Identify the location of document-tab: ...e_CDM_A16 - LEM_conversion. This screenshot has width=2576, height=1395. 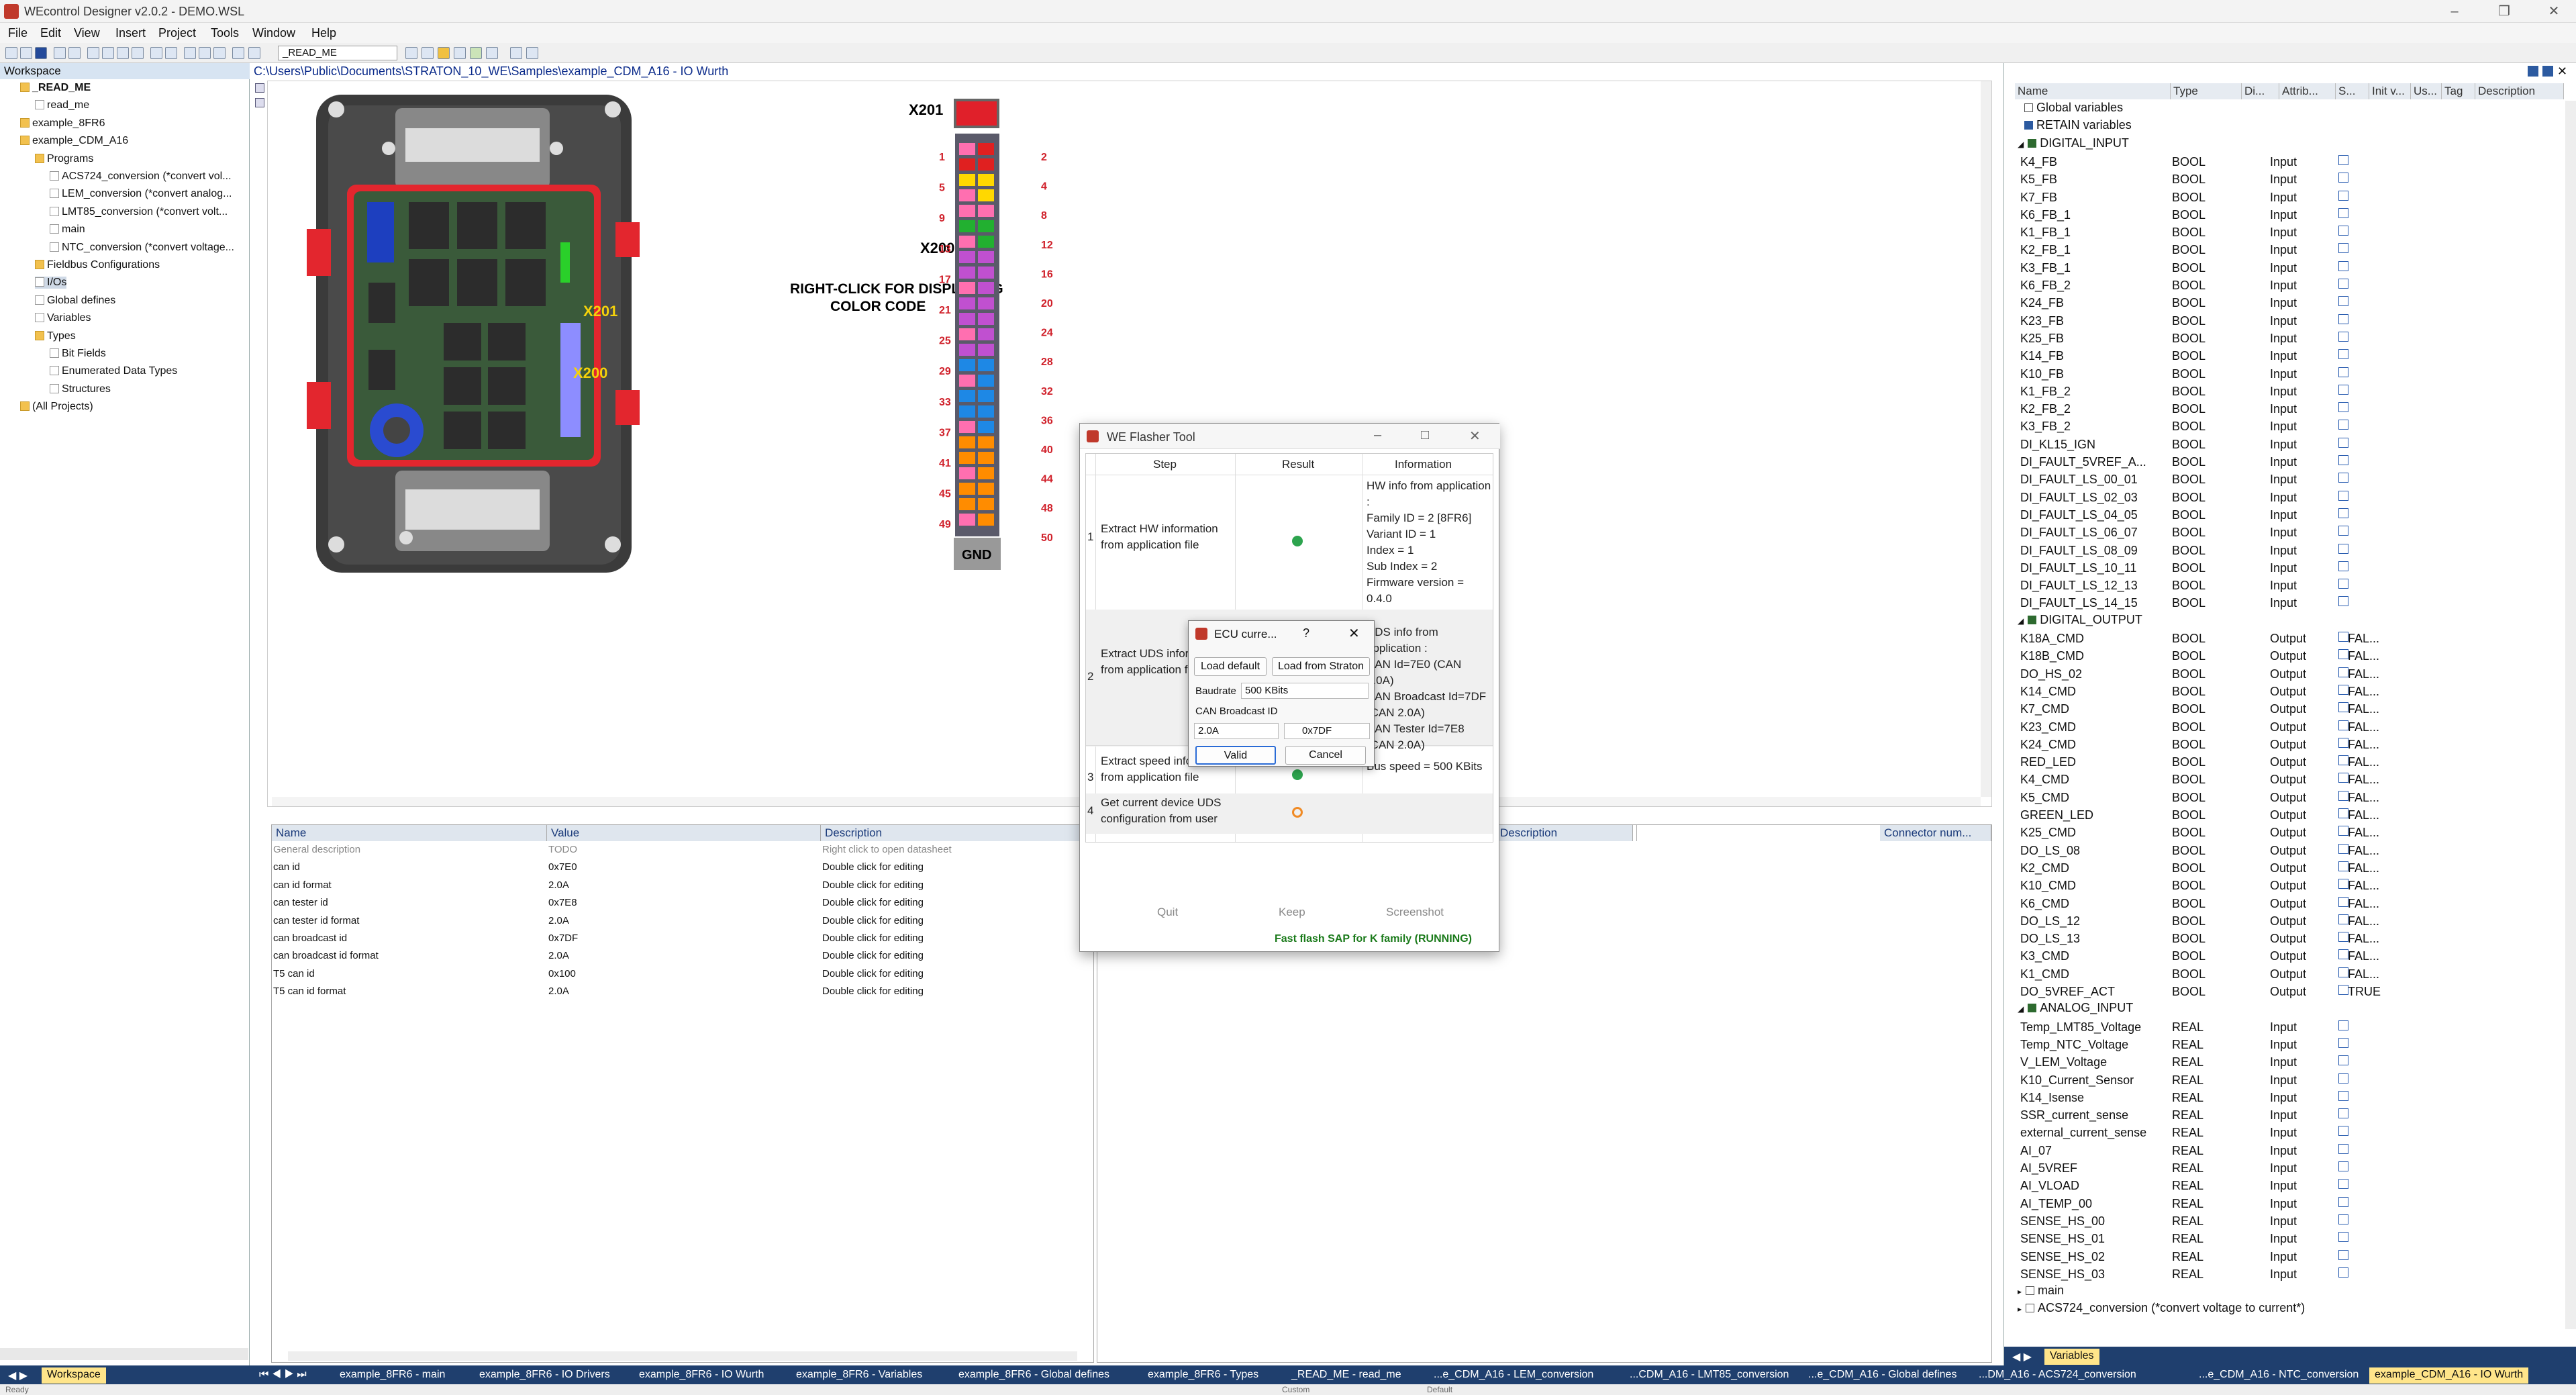
(1513, 1375).